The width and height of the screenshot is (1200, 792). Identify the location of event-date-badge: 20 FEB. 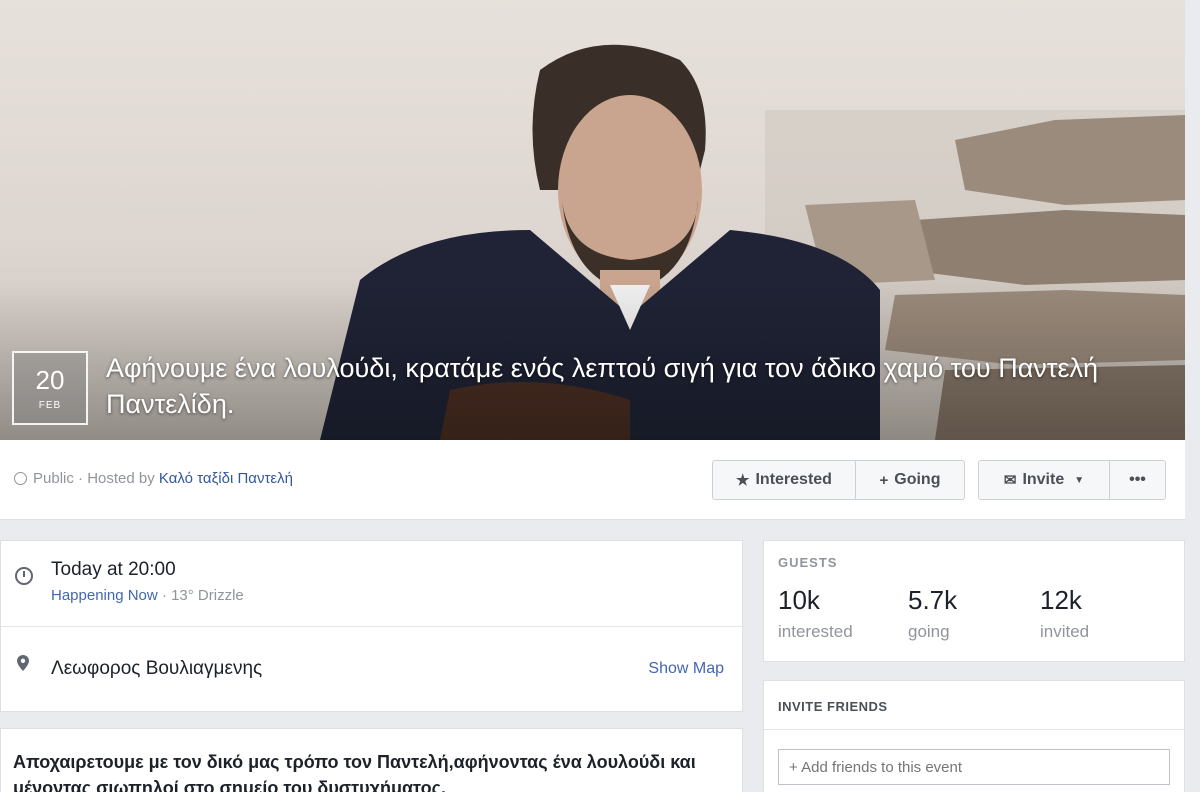
(50, 388).